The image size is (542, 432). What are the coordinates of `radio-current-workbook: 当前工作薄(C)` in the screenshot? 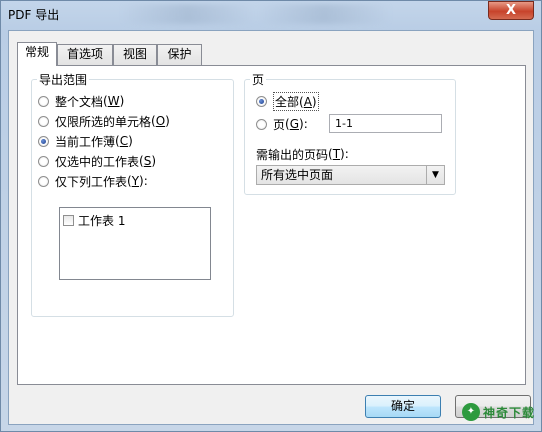 It's located at (85, 141).